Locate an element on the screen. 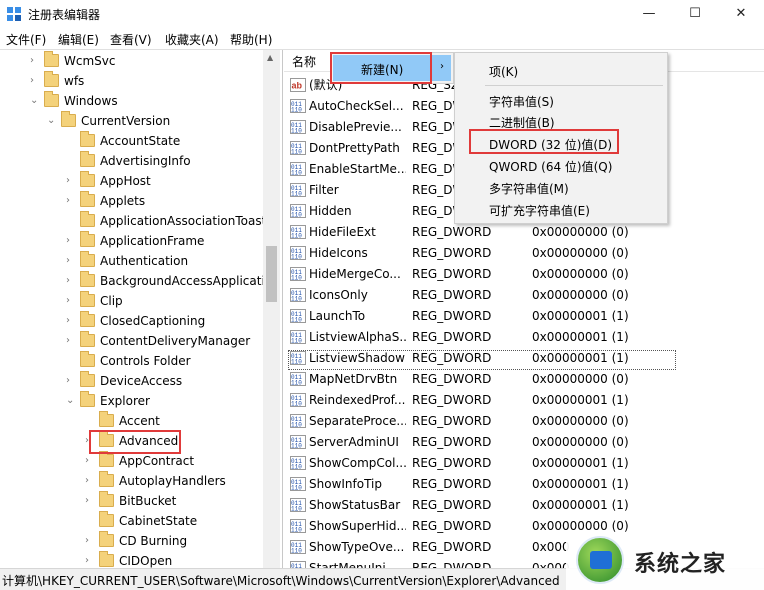 This screenshot has height=590, width=764. value-row: 011 110 HideIcons REG_DWORD 0x00000000 (0) is located at coordinates (524, 253).